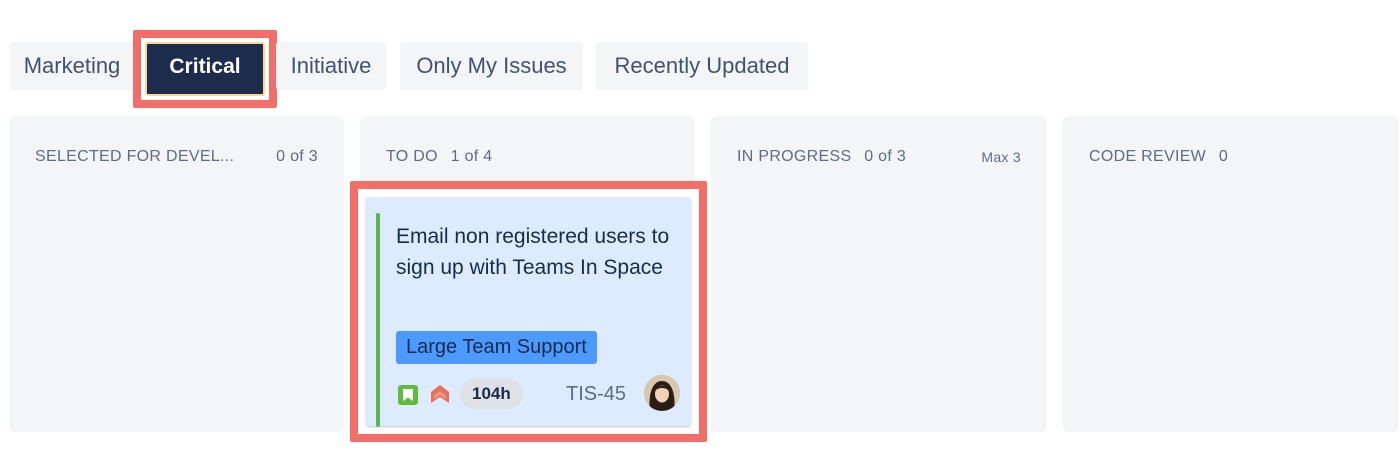 The height and width of the screenshot is (456, 1400). What do you see at coordinates (491, 394) in the screenshot?
I see `time-estimate-badge: 104h` at bounding box center [491, 394].